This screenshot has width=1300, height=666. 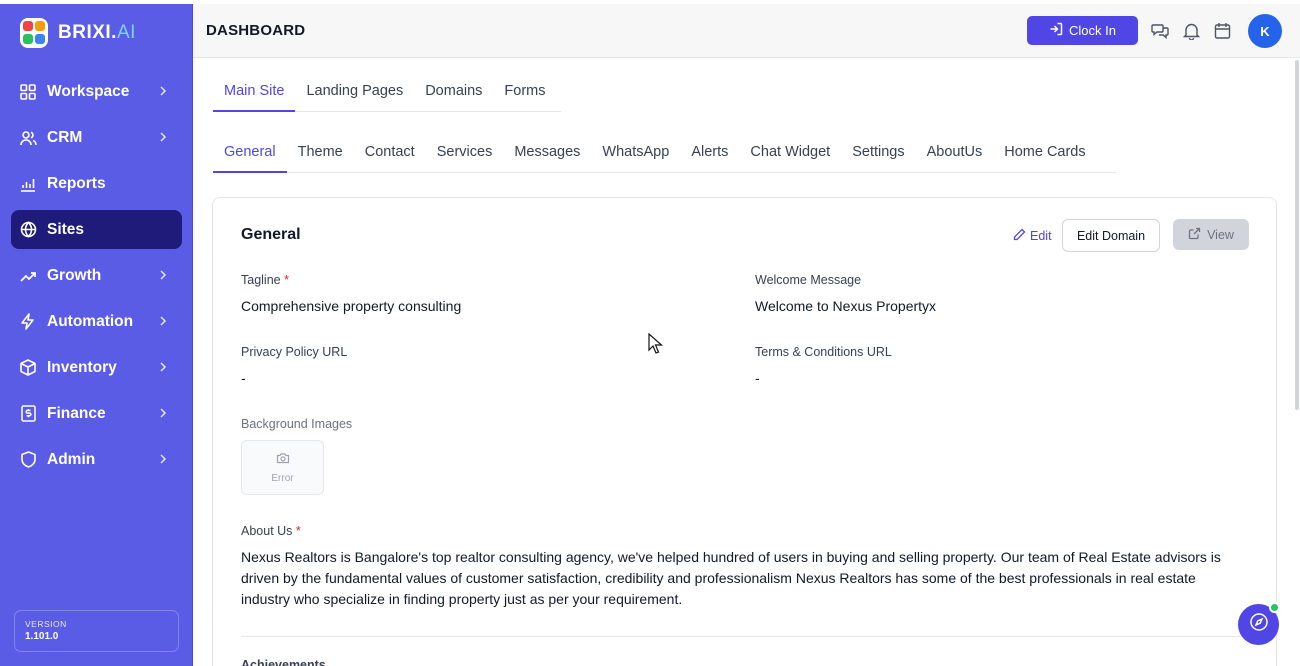 I want to click on avatar: K, so click(x=1265, y=31).